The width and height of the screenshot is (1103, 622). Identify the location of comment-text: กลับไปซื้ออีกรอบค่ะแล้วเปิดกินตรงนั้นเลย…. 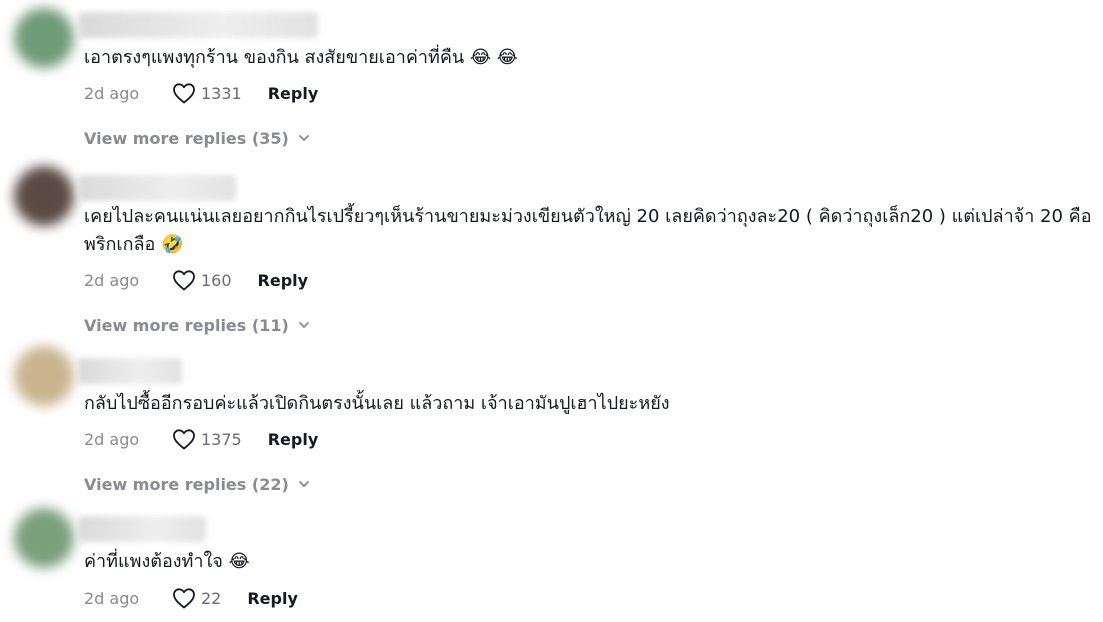
(377, 403).